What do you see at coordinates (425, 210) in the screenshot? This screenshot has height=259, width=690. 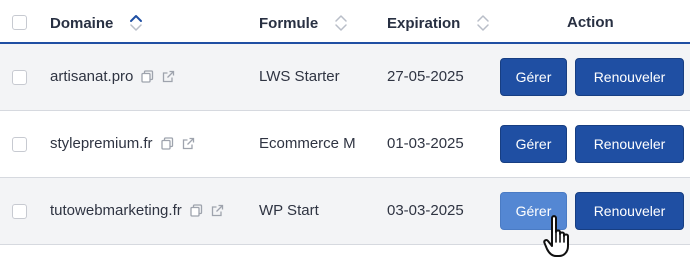 I see `expiration-cell: 03-03-2025` at bounding box center [425, 210].